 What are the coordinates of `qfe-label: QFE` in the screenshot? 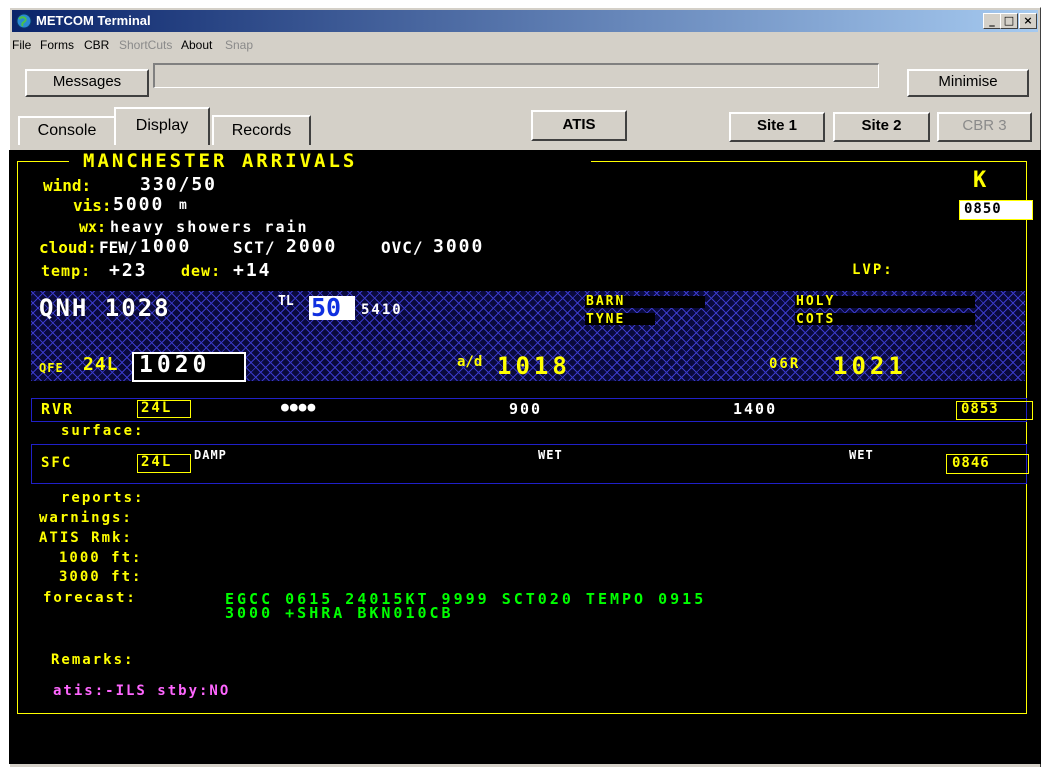 It's located at (51, 368).